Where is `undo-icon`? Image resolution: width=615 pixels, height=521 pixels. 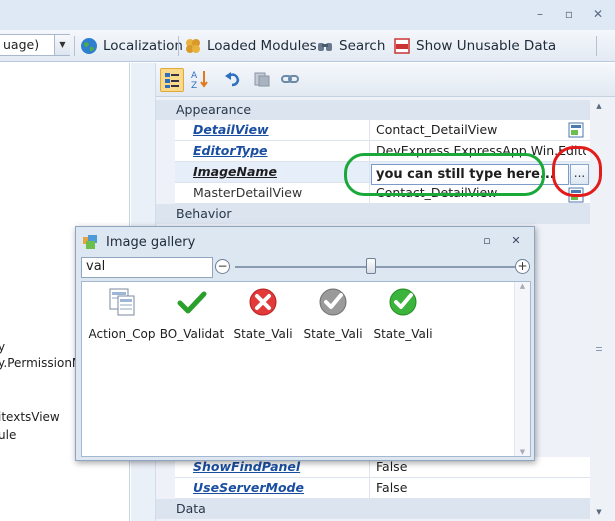
undo-icon is located at coordinates (232, 79).